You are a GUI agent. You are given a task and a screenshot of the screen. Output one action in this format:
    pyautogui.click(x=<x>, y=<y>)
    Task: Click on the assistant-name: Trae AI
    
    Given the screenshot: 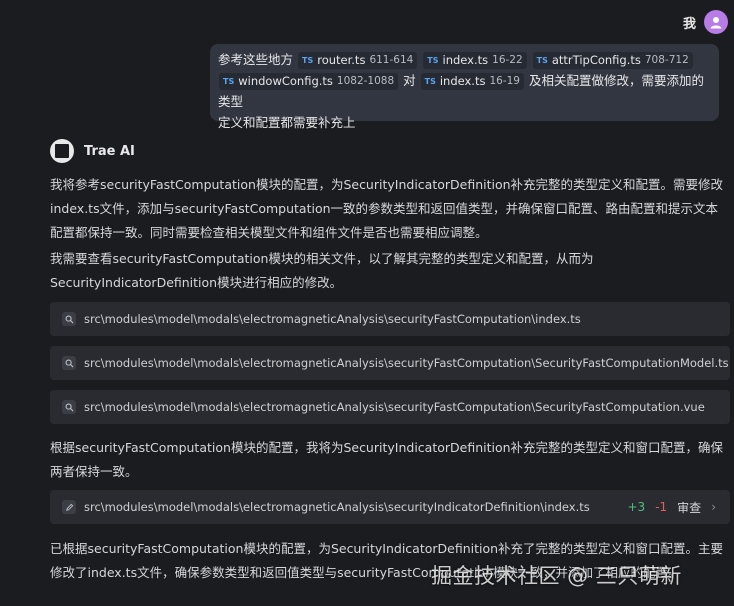 What is the action you would take?
    pyautogui.click(x=109, y=151)
    